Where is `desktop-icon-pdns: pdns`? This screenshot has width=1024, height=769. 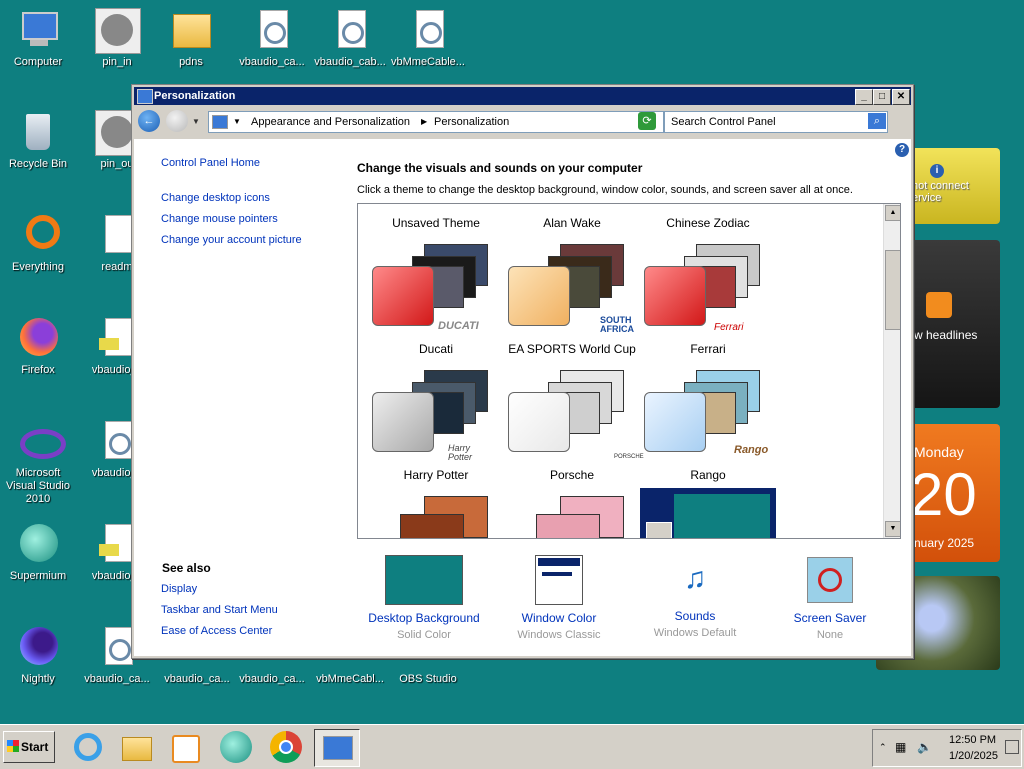
desktop-icon-pdns: pdns is located at coordinates (191, 38).